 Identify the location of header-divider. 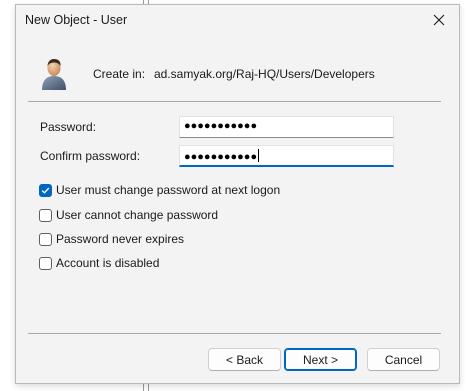
(234, 101).